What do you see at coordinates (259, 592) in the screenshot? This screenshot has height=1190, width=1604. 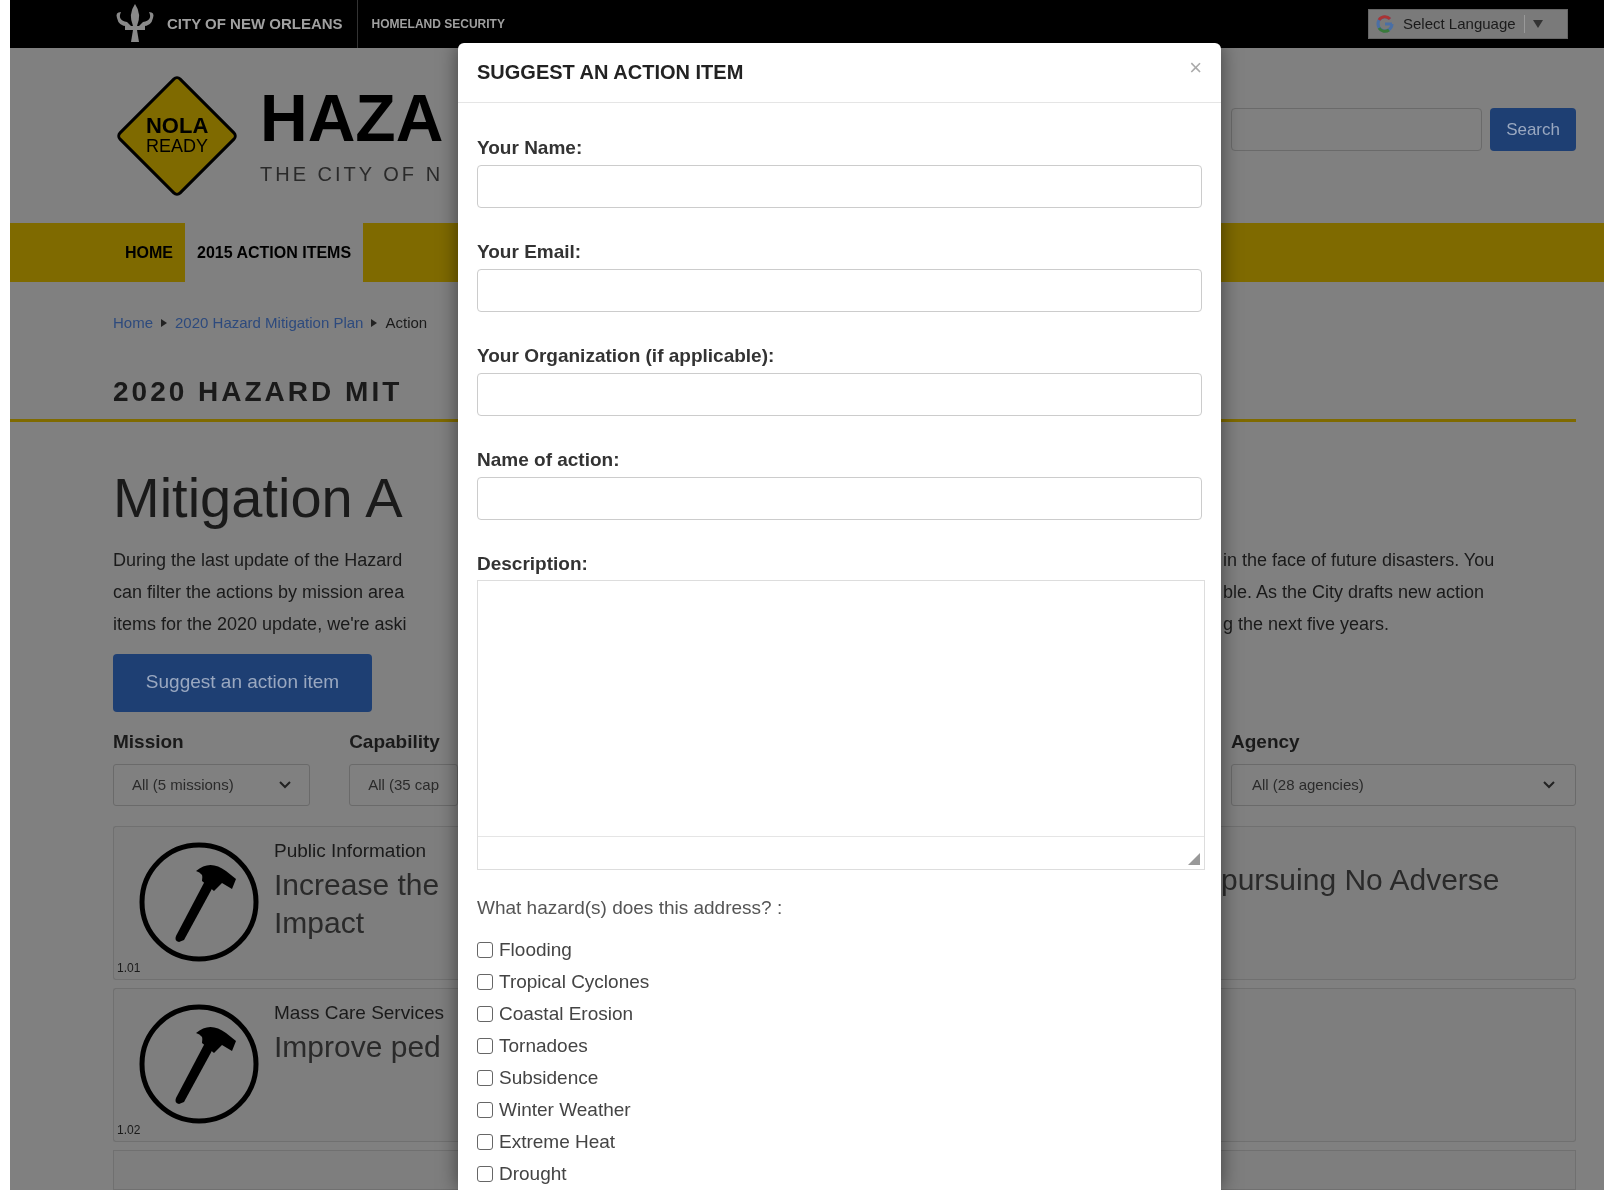 I see `intro-text: can filter the actions by mission area` at bounding box center [259, 592].